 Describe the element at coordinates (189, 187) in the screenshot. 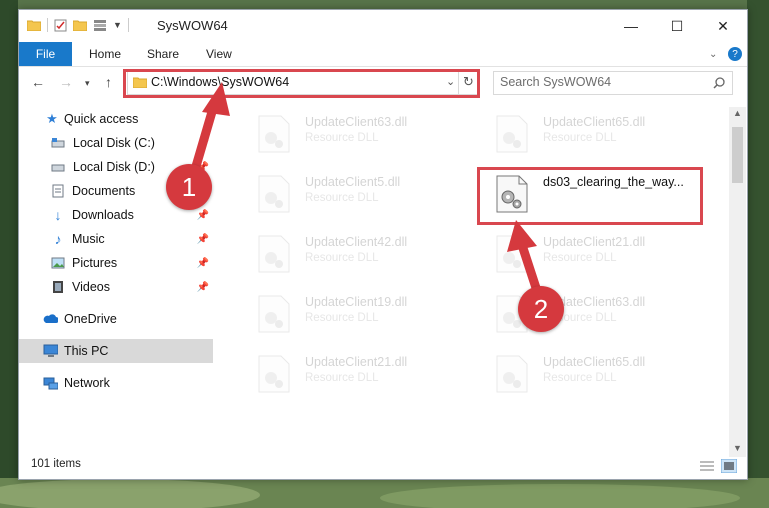

I see `step-badge-1: 1` at that location.